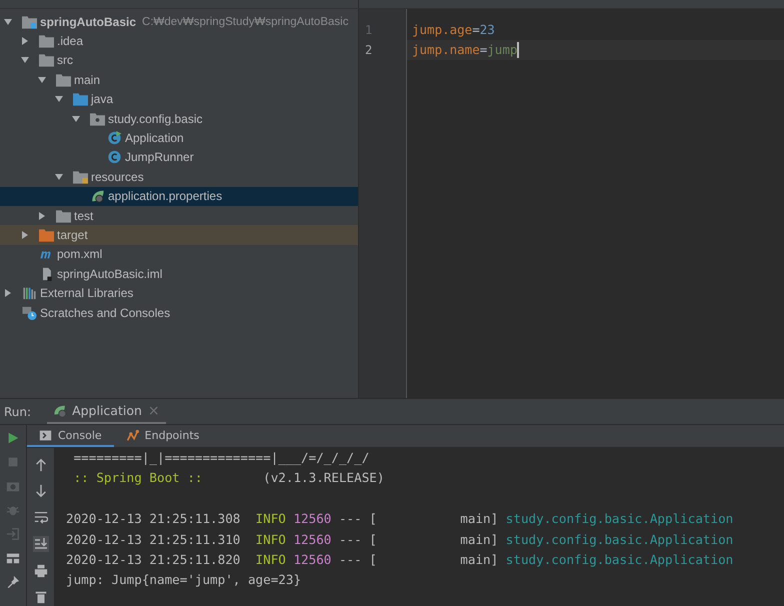 The image size is (784, 606). What do you see at coordinates (41, 465) in the screenshot?
I see `up-arrow-icon` at bounding box center [41, 465].